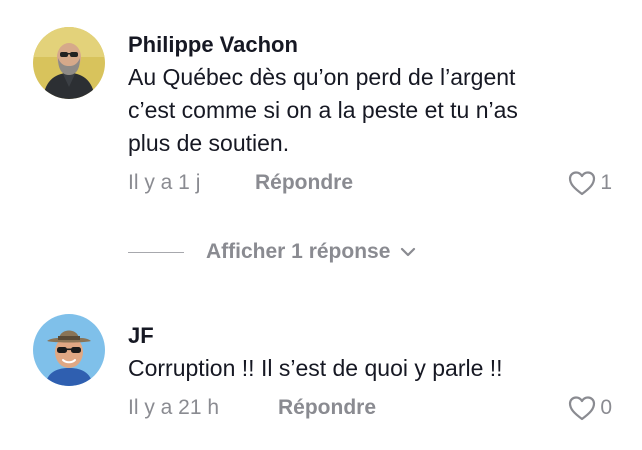  Describe the element at coordinates (606, 407) in the screenshot. I see `like-count: 0` at that location.